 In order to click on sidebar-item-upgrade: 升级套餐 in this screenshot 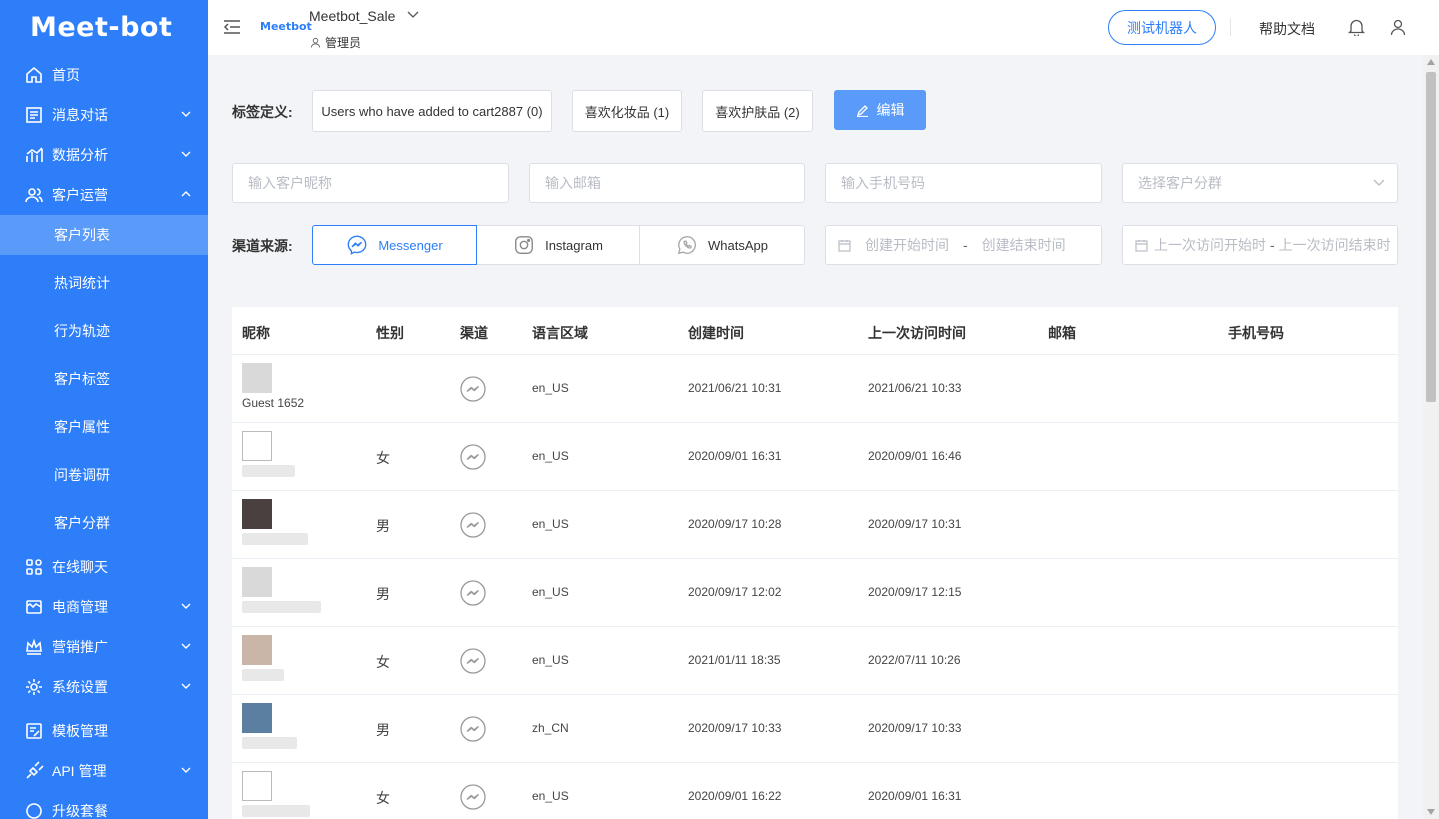, I will do `click(104, 805)`.